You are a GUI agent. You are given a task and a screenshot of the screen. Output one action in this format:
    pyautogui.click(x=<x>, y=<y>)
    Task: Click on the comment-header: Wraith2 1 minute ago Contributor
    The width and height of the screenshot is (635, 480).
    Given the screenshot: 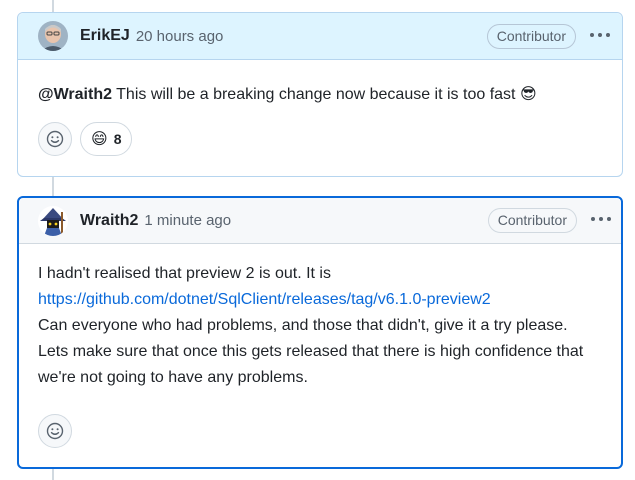 What is the action you would take?
    pyautogui.click(x=320, y=221)
    